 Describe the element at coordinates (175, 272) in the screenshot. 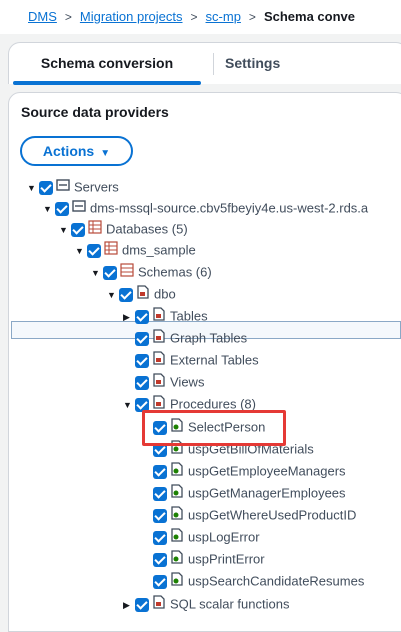

I see `tree-node-label: Schemas (6)` at that location.